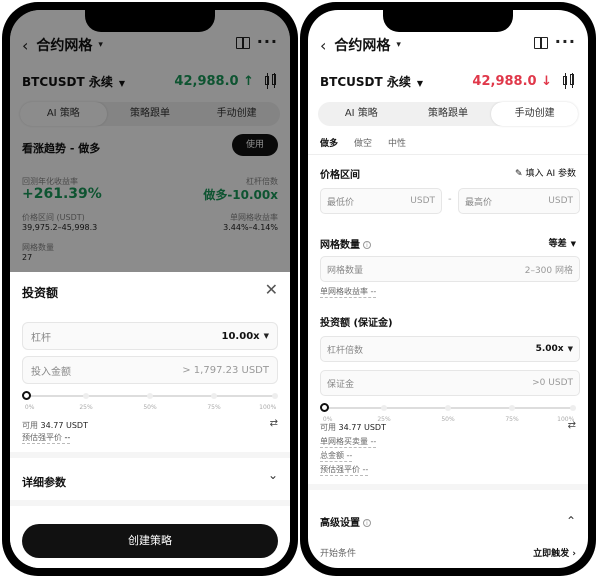 Image resolution: width=600 pixels, height=578 pixels. Describe the element at coordinates (150, 541) in the screenshot. I see `create-strategy-button: 创建策略` at that location.